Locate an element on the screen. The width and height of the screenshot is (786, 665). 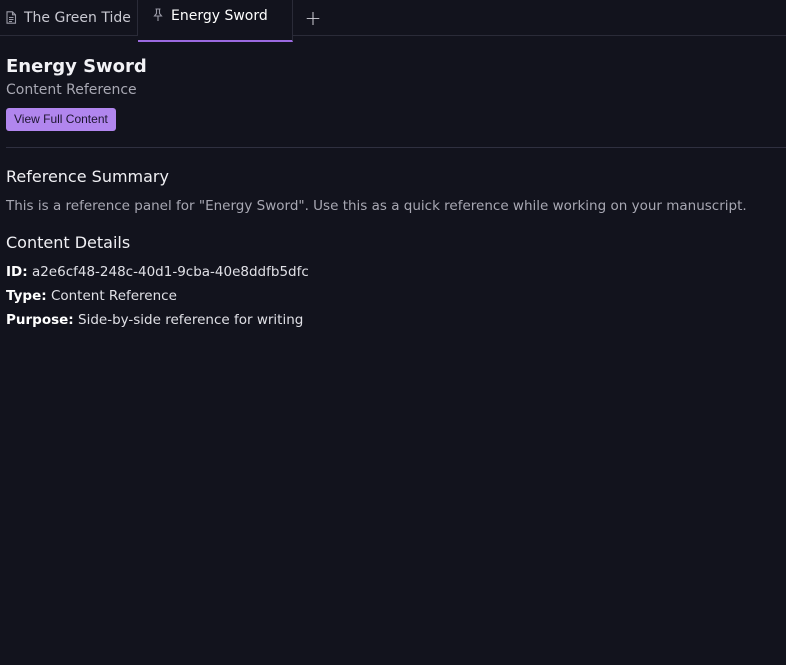
reference-summary-heading: Reference Summary is located at coordinates (87, 176).